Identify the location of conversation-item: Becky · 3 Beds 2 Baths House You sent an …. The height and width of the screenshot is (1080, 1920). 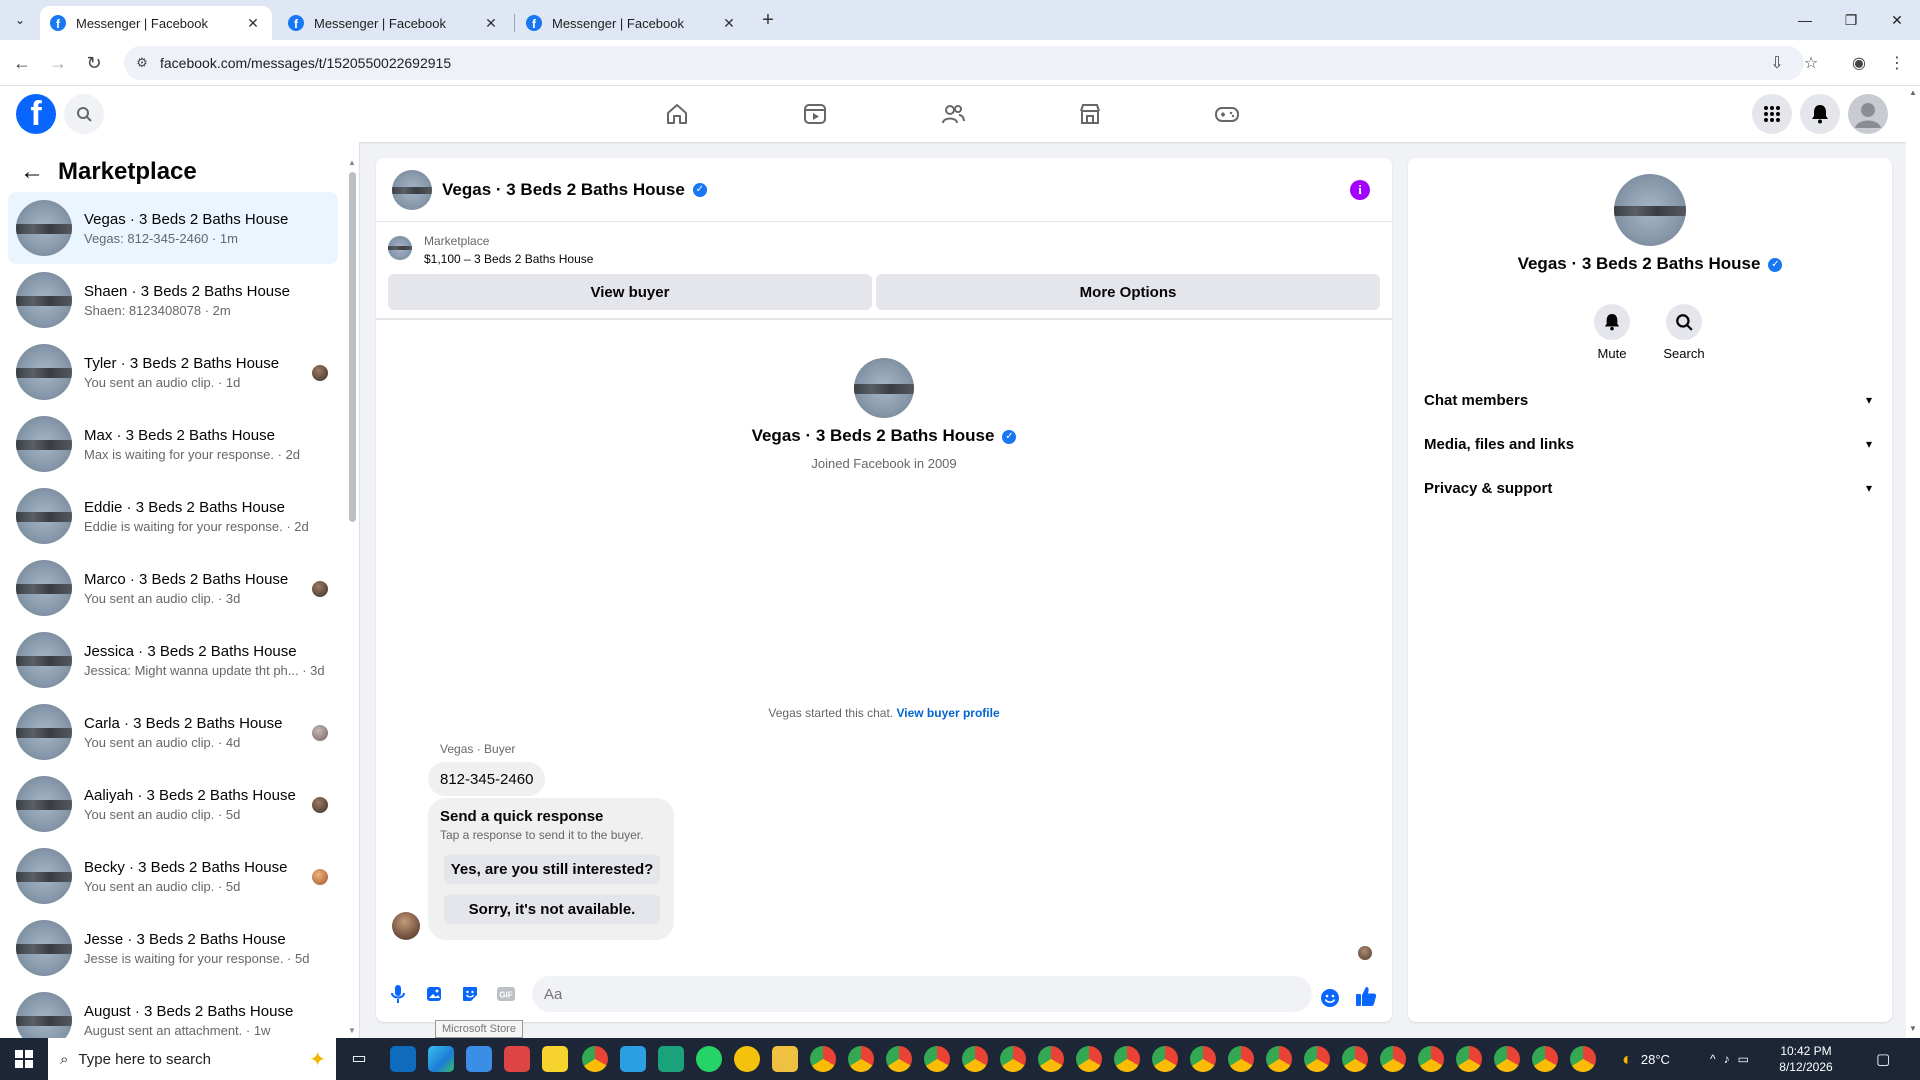
(173, 876).